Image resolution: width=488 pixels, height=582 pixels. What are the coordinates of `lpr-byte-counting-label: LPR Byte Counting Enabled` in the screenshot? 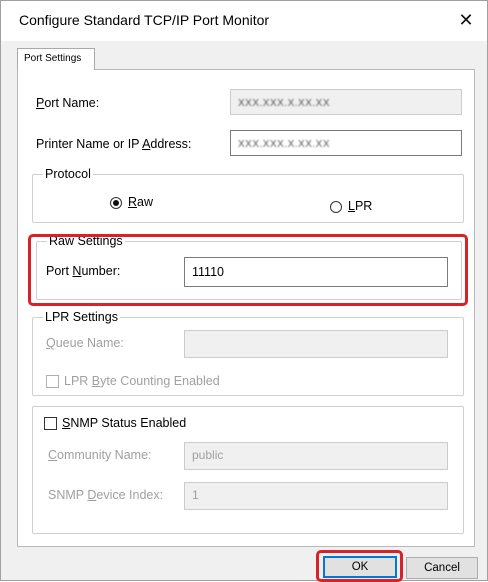 It's located at (142, 381).